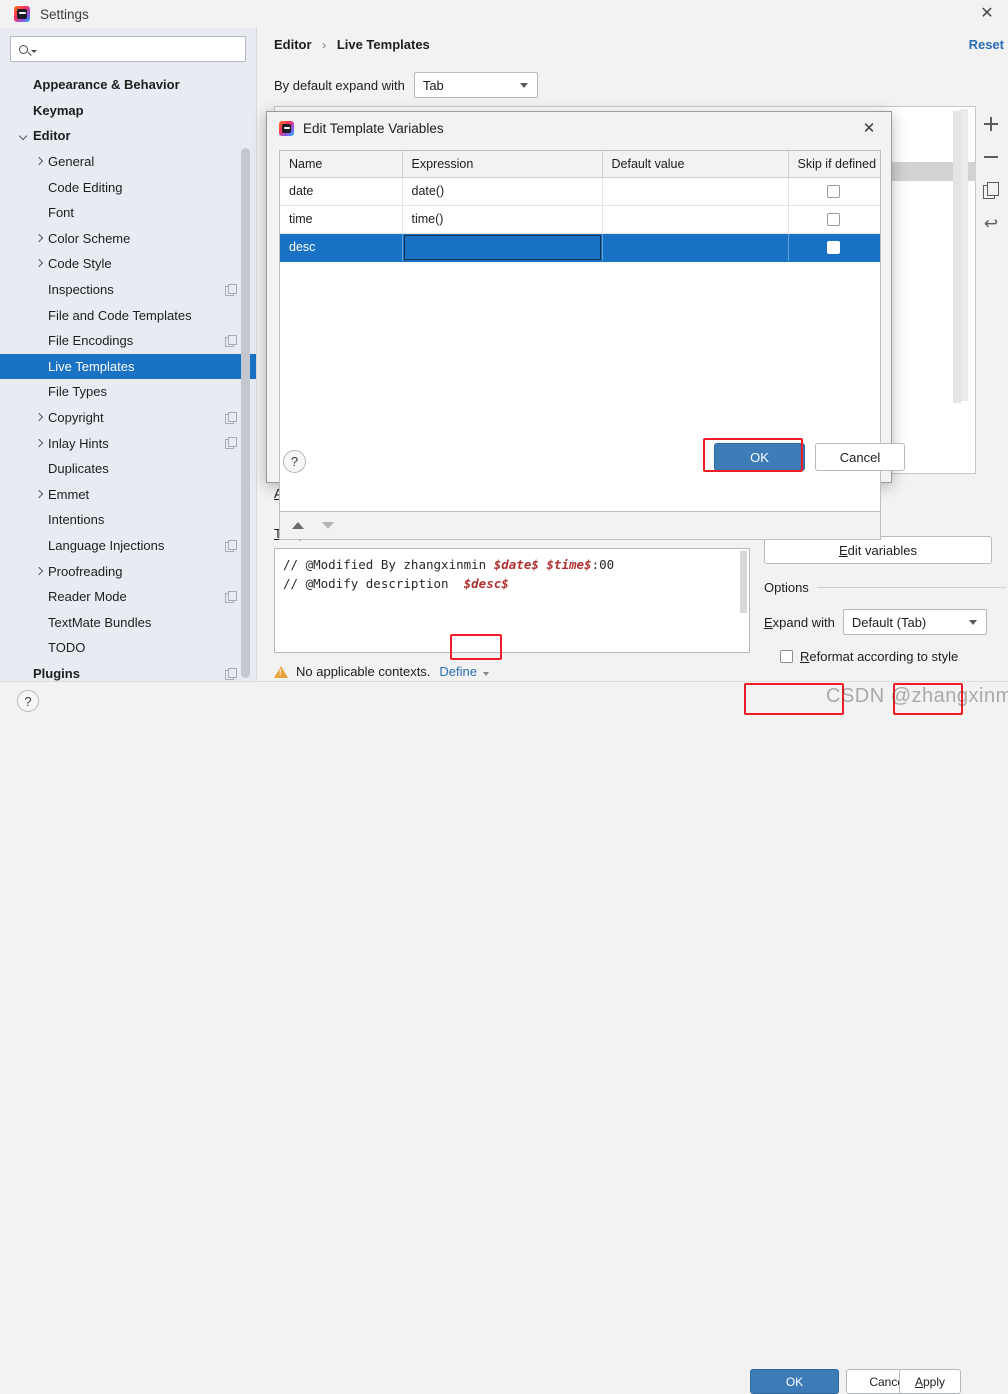  I want to click on edit-variables-button: Edit variables, so click(878, 550).